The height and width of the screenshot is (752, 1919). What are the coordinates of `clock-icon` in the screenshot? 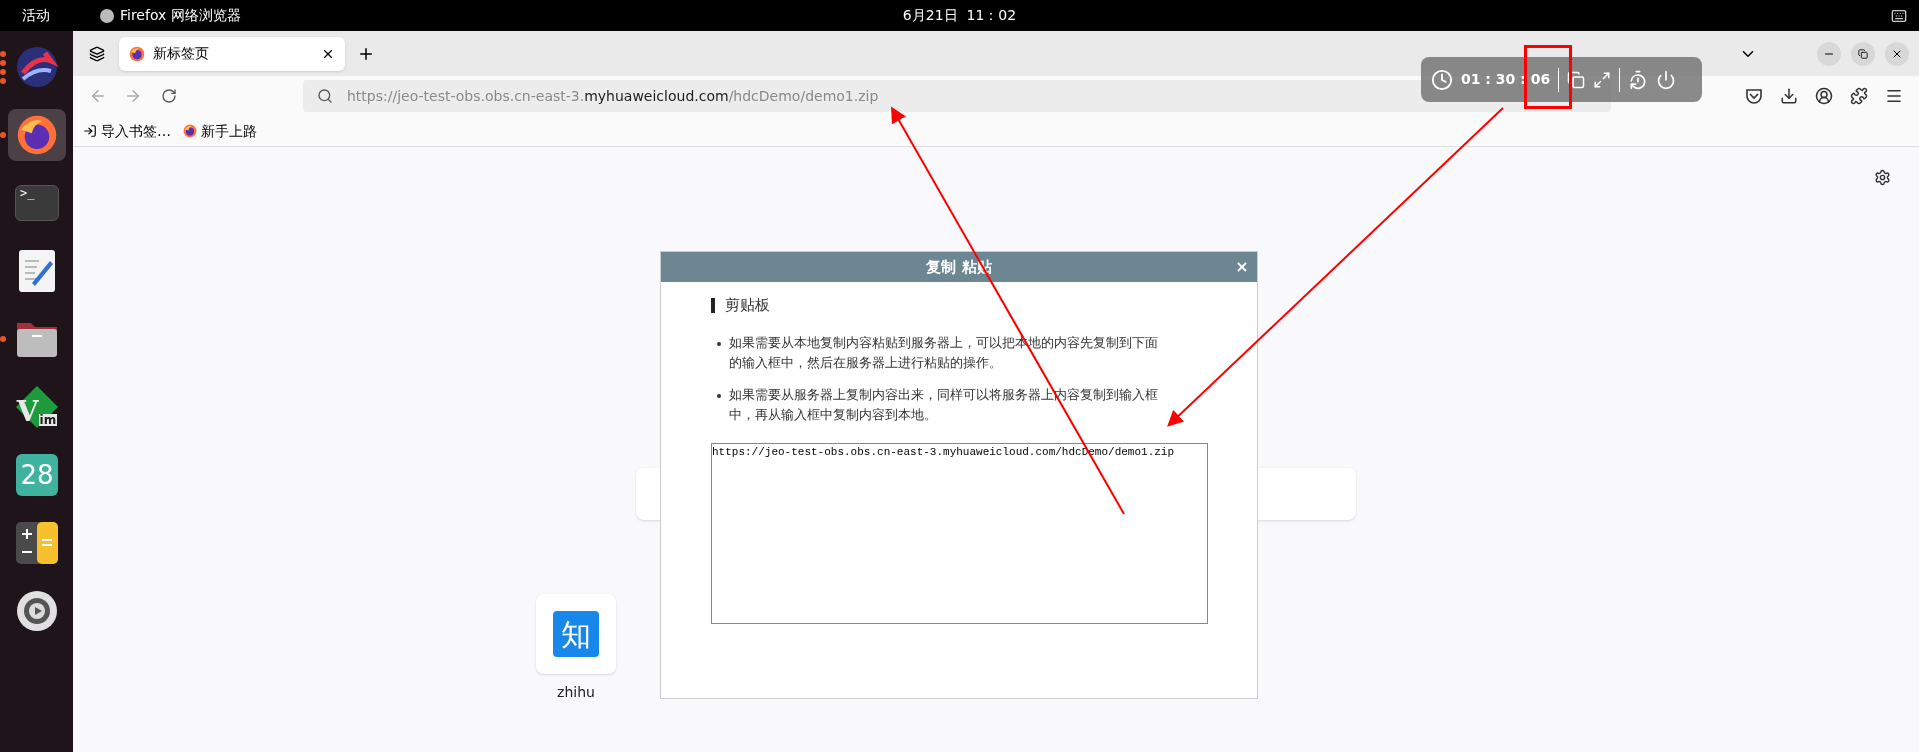 It's located at (1442, 79).